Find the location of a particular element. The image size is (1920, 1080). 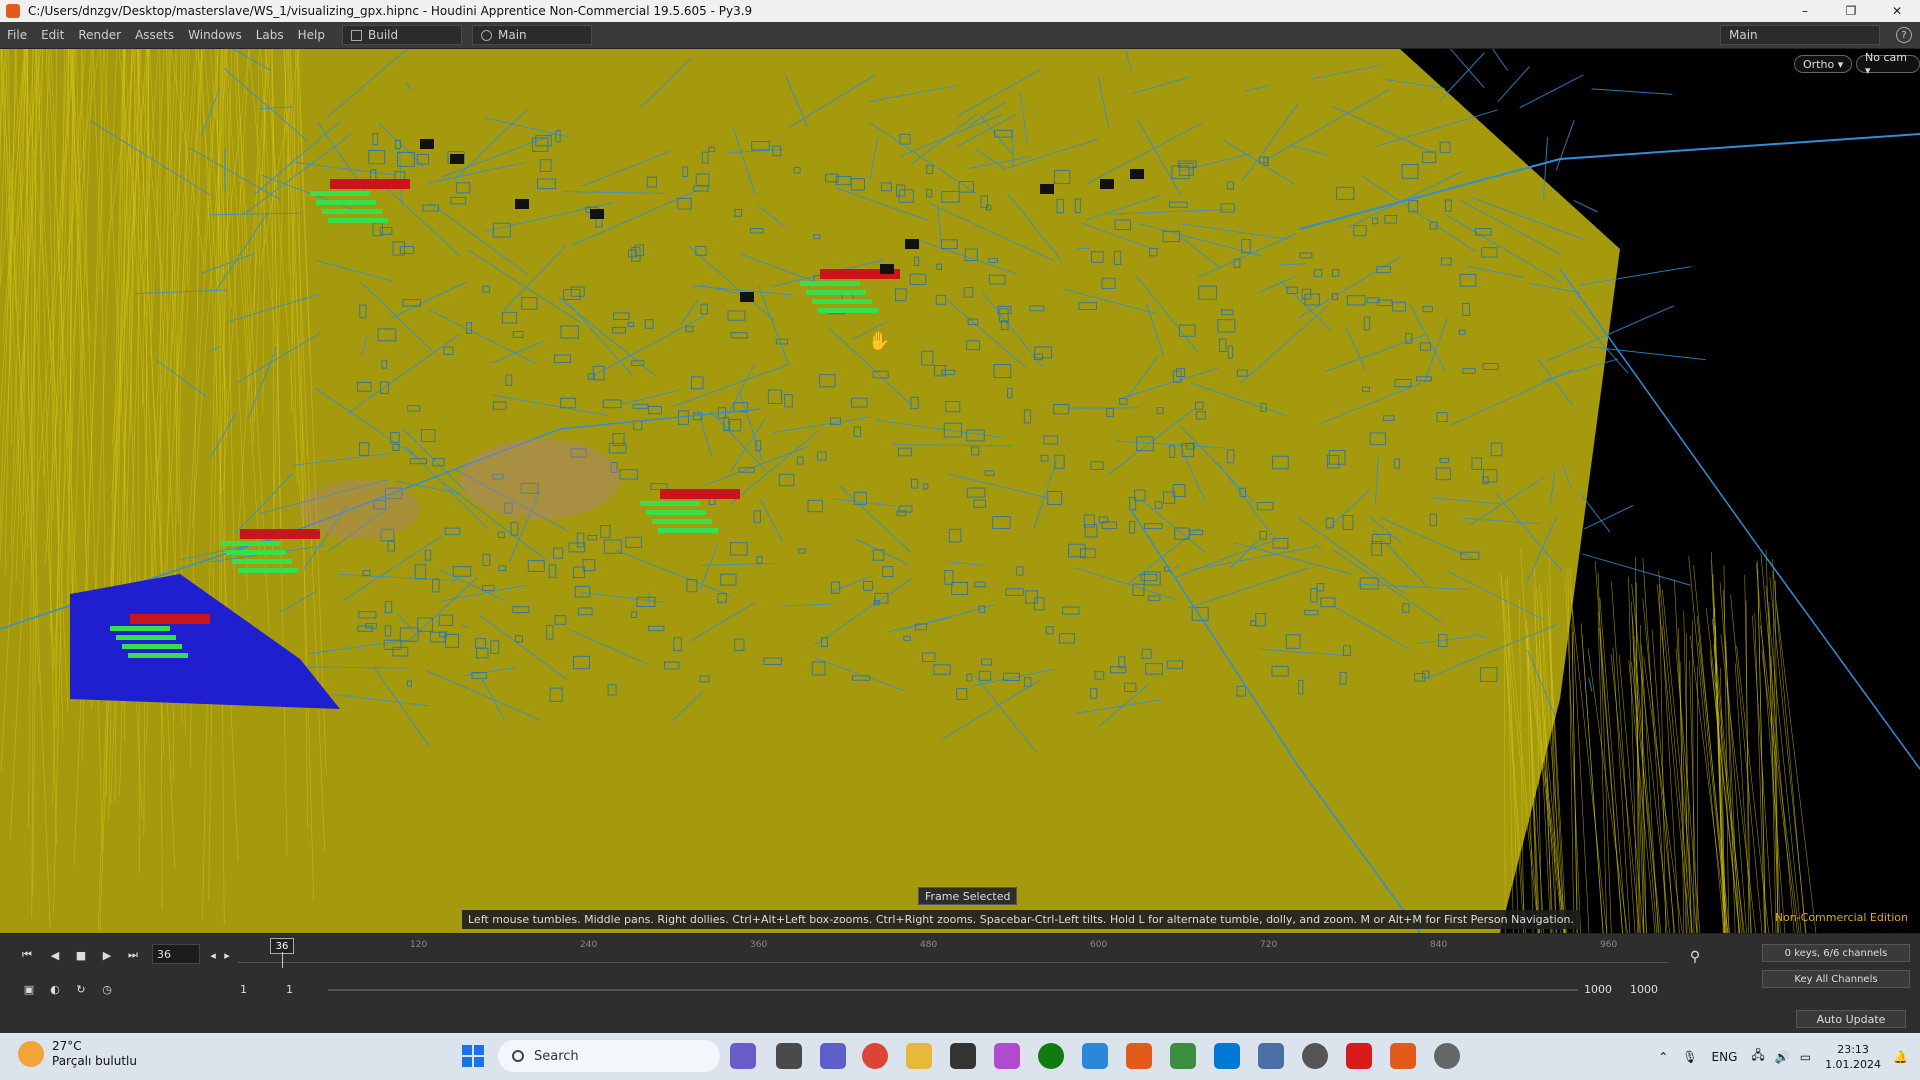

menu-windows: Windows is located at coordinates (215, 35).